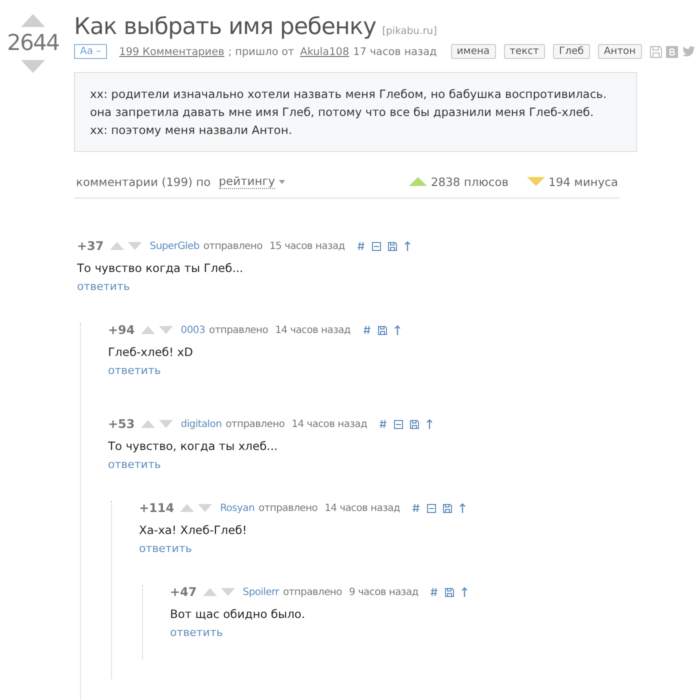 This screenshot has width=700, height=700. I want to click on comments-link: 199 Комментариев, so click(171, 52).